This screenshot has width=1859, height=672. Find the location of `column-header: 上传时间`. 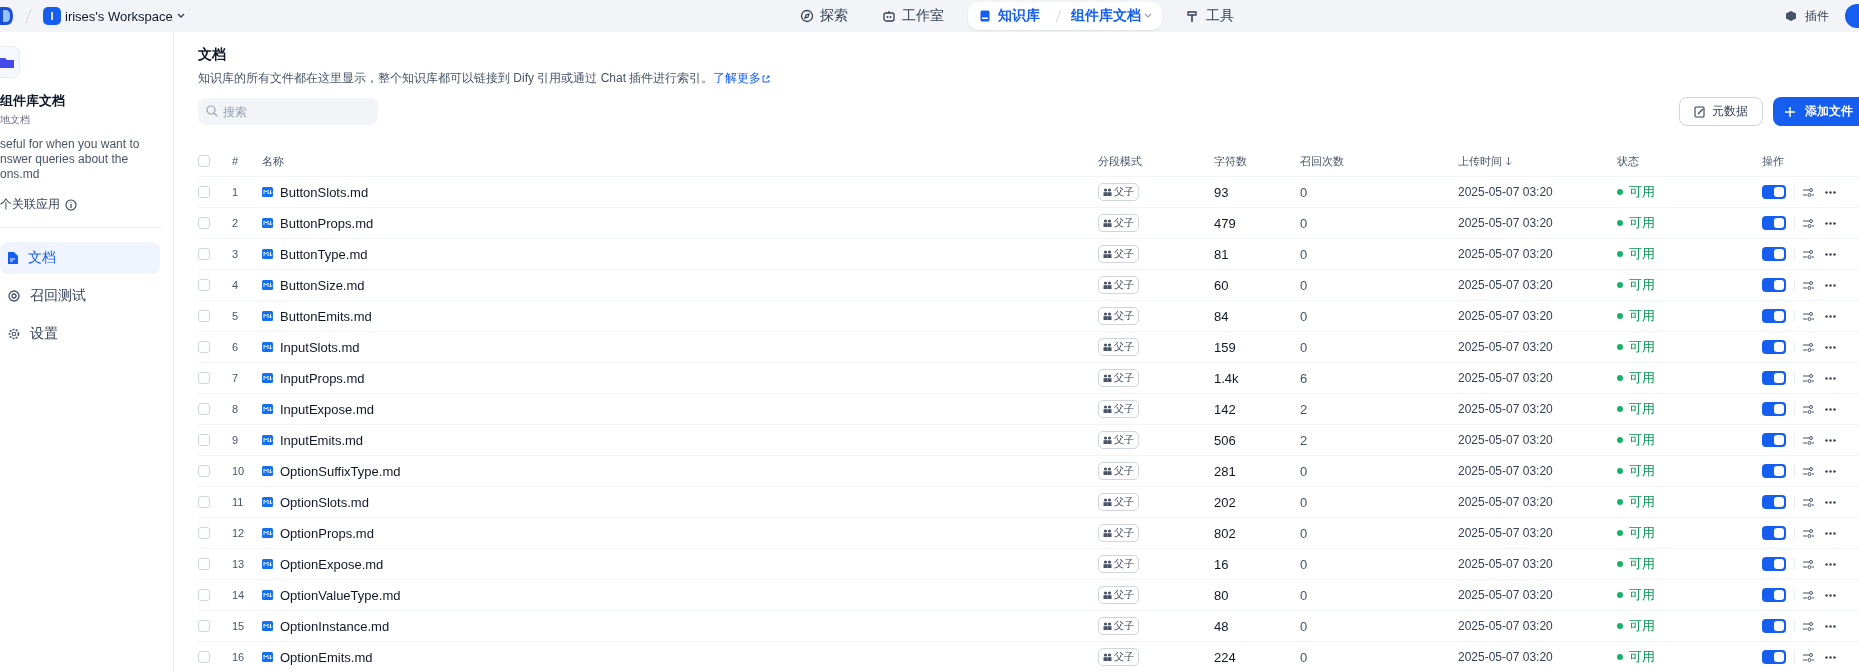

column-header: 上传时间 is located at coordinates (1485, 161).